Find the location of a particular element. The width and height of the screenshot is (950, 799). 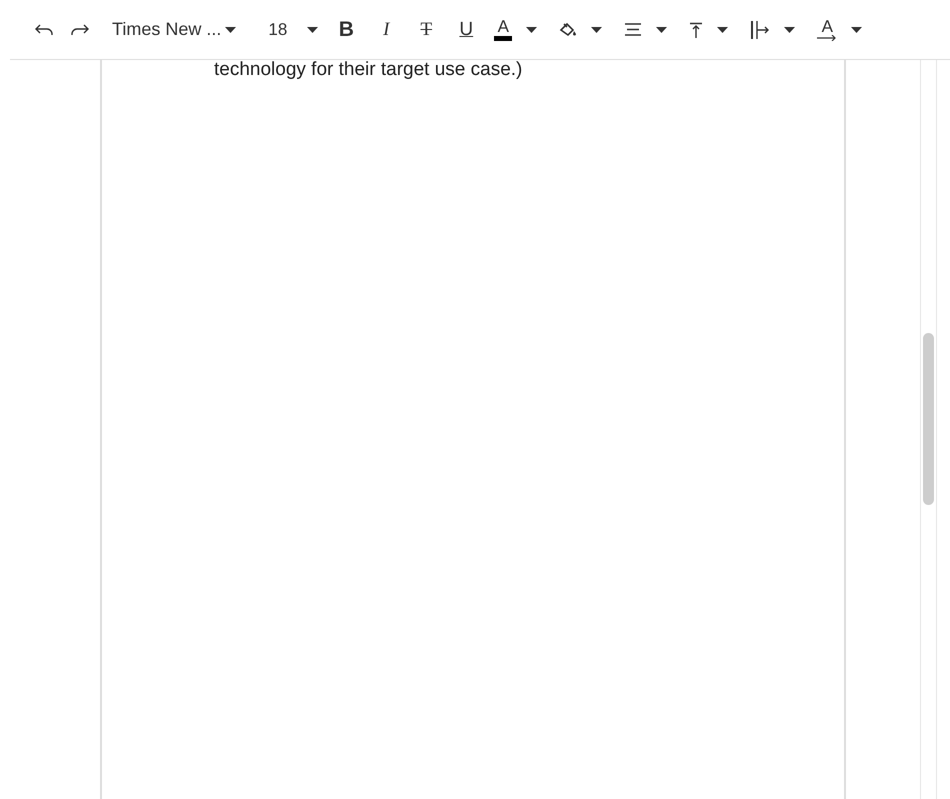

text-direction-button: A is located at coordinates (839, 30).